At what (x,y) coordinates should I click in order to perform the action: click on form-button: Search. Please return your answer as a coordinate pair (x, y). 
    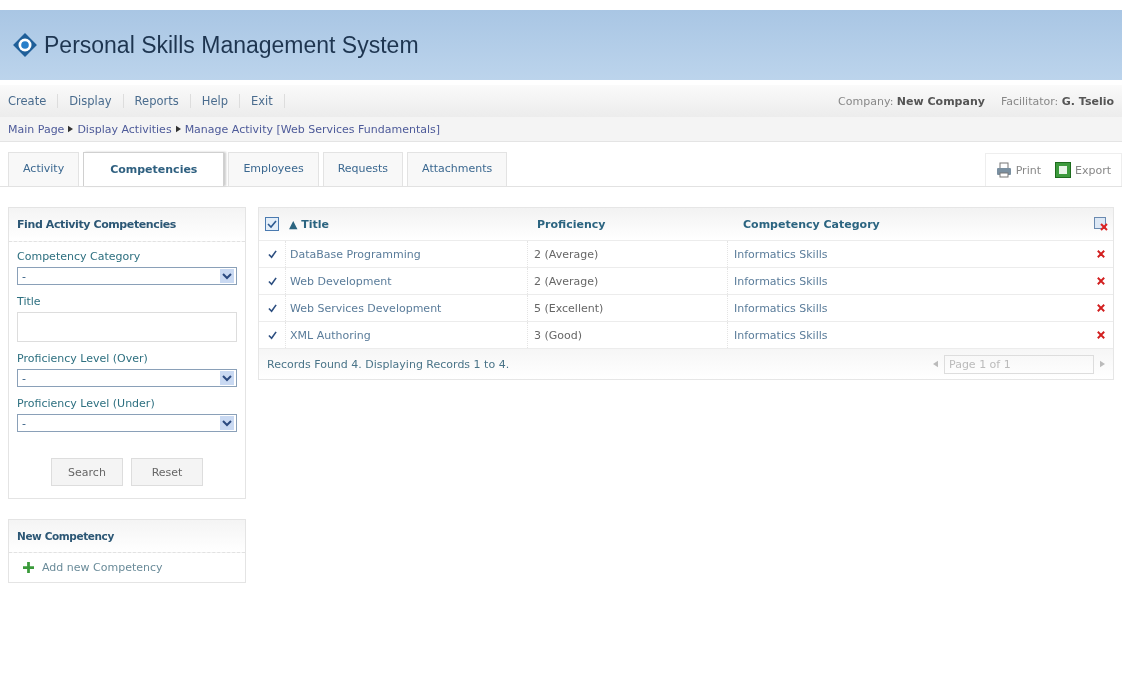
    Looking at the image, I should click on (87, 472).